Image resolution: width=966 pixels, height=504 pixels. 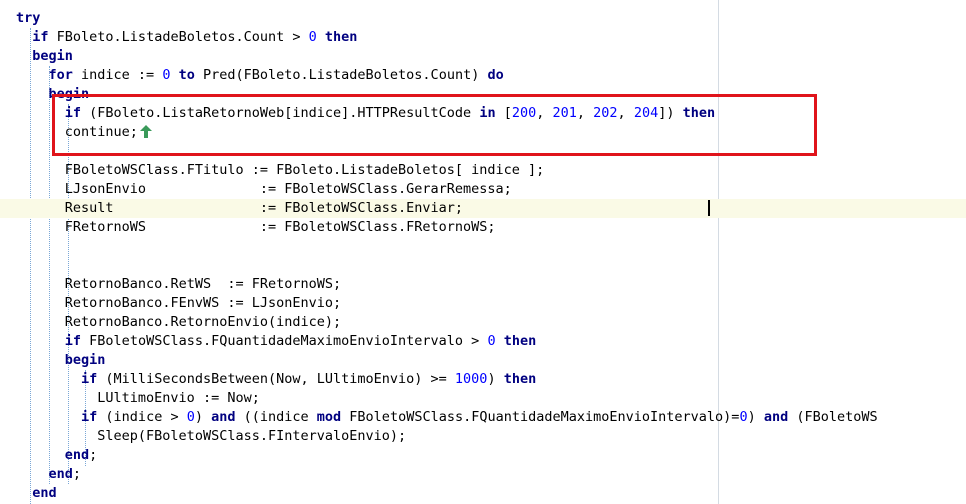 What do you see at coordinates (483, 18) in the screenshot?
I see `code-line: try` at bounding box center [483, 18].